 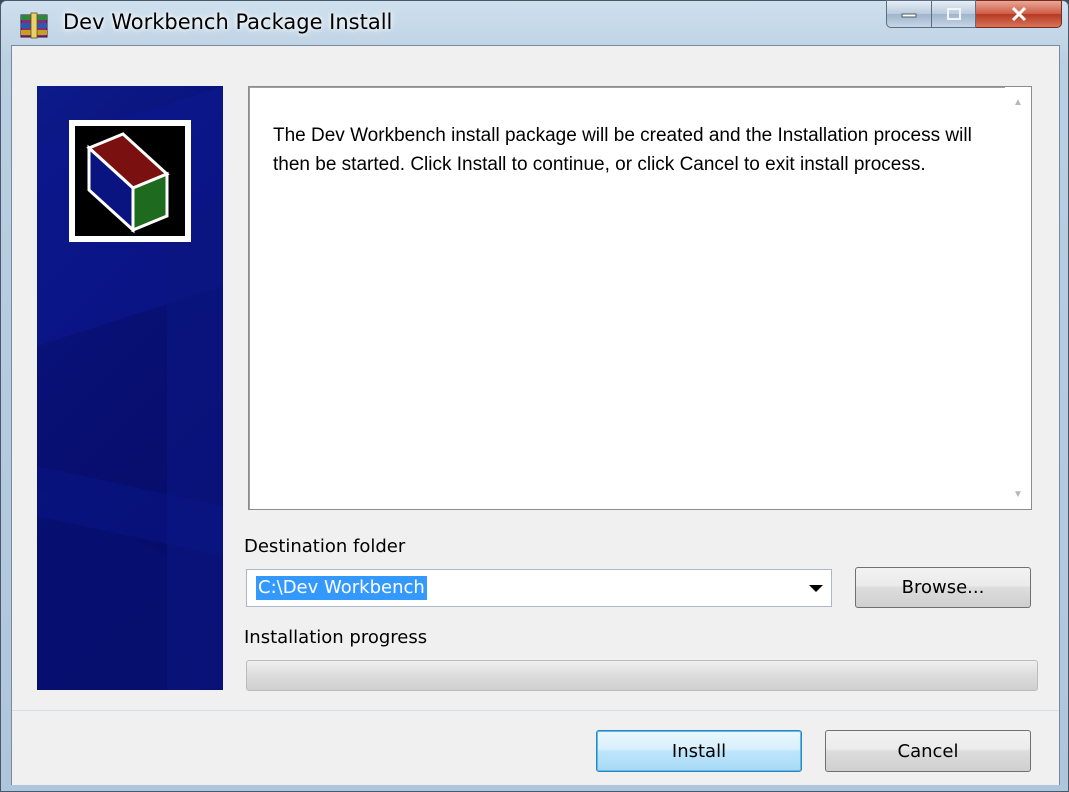 What do you see at coordinates (1018, 298) in the screenshot?
I see `vertical-scrollbar: ▲ ▼` at bounding box center [1018, 298].